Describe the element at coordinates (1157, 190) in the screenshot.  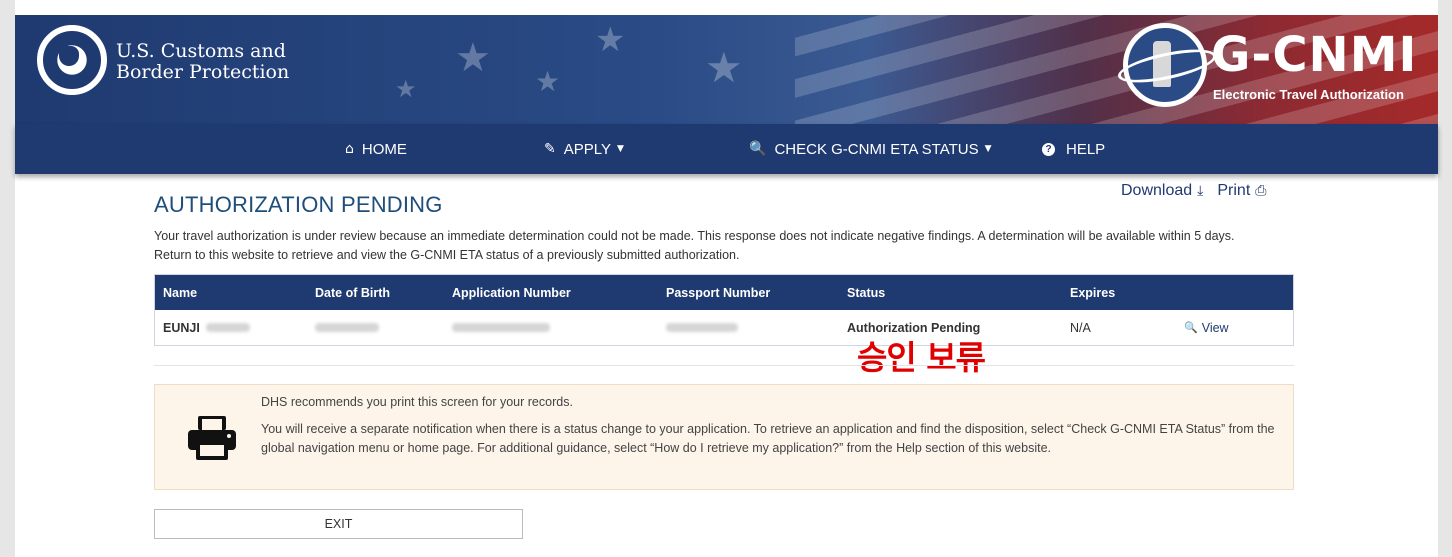
I see `download-label: Download` at that location.